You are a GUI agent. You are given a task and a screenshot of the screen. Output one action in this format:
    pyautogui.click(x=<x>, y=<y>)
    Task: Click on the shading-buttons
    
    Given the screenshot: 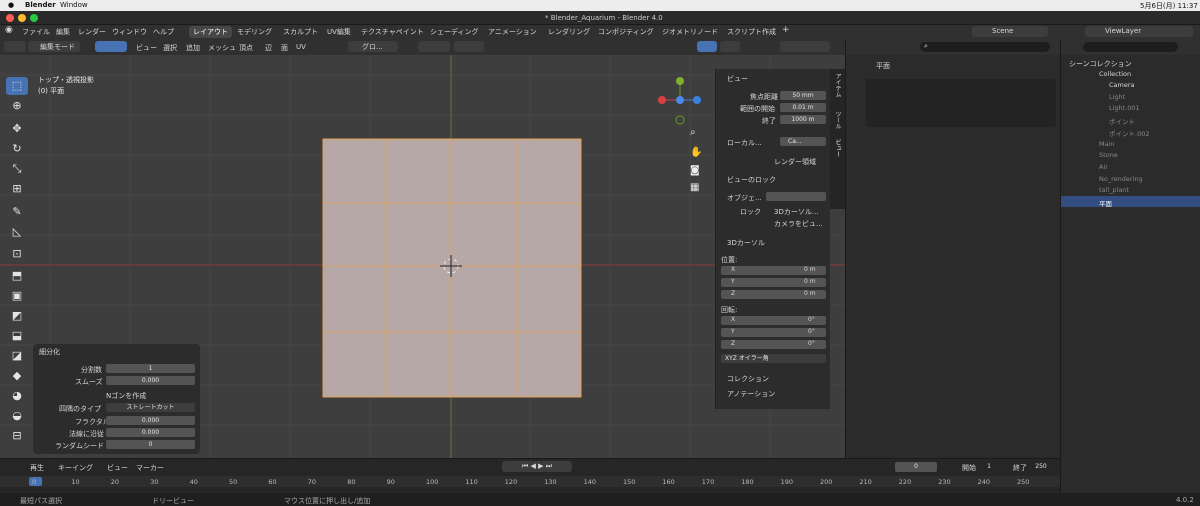 What is the action you would take?
    pyautogui.click(x=805, y=46)
    